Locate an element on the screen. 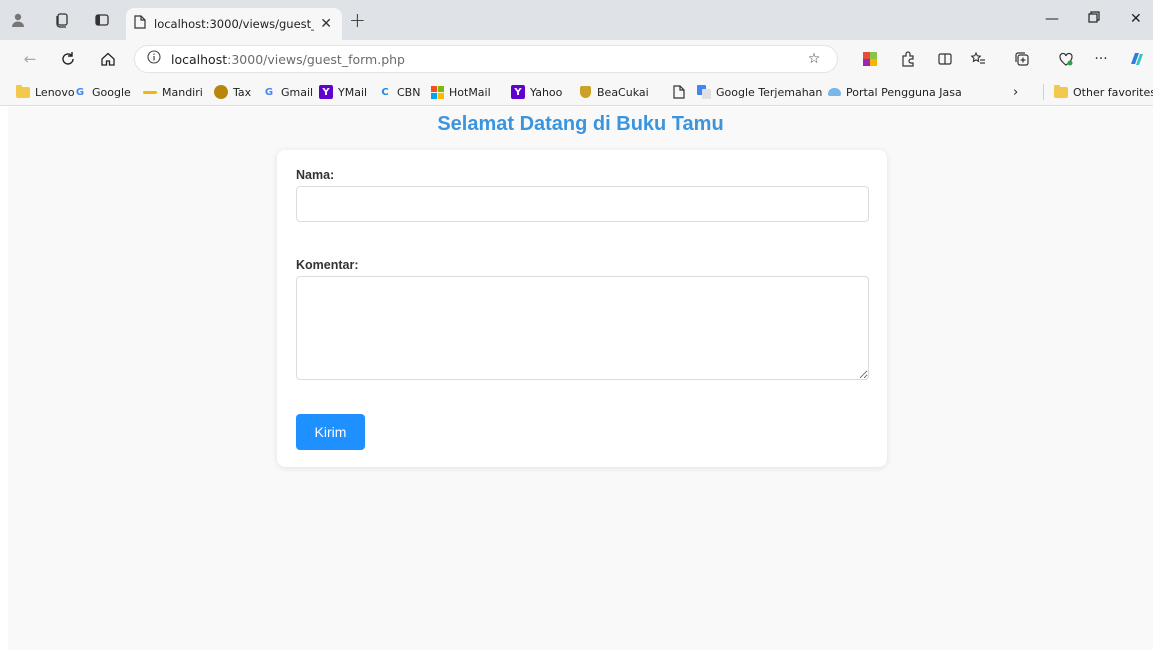 The image size is (1153, 650). extension-icon is located at coordinates (870, 59).